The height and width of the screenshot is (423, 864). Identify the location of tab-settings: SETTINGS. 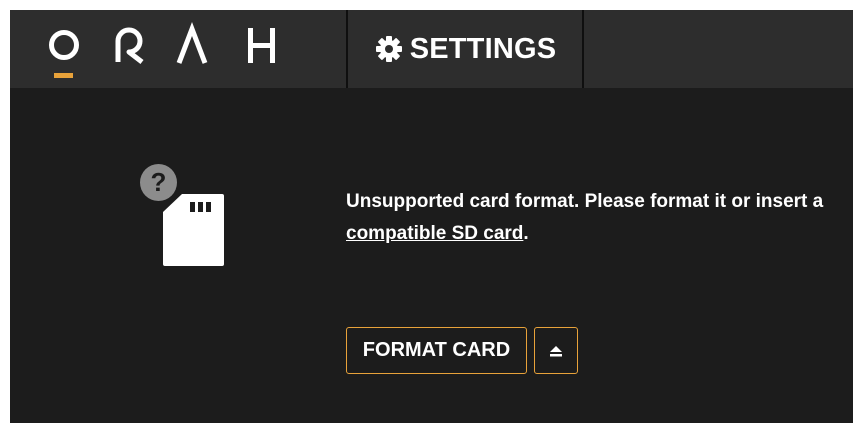
(465, 49).